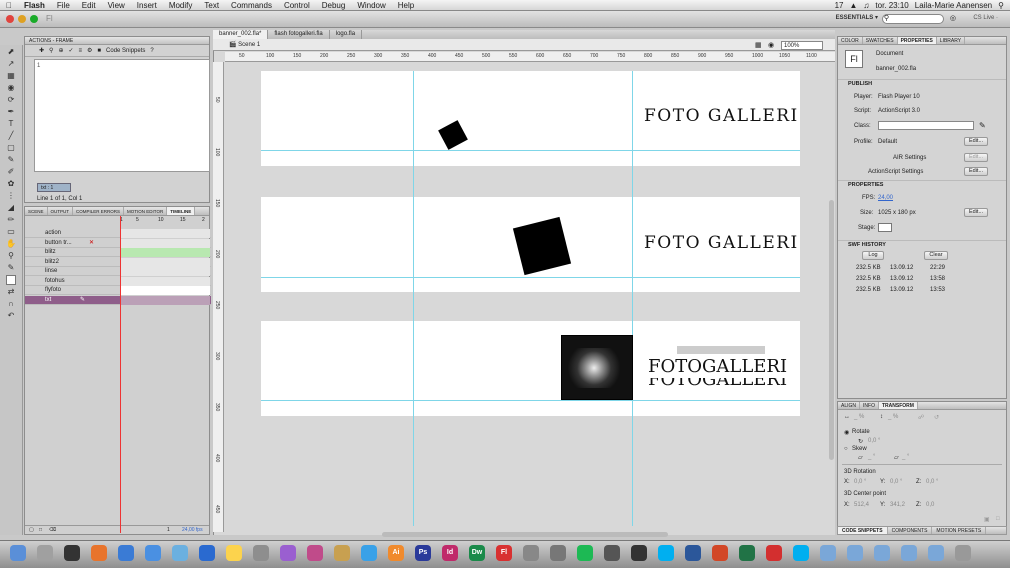 The height and width of the screenshot is (568, 1010). I want to click on dock-skype2-icon, so click(801, 553).